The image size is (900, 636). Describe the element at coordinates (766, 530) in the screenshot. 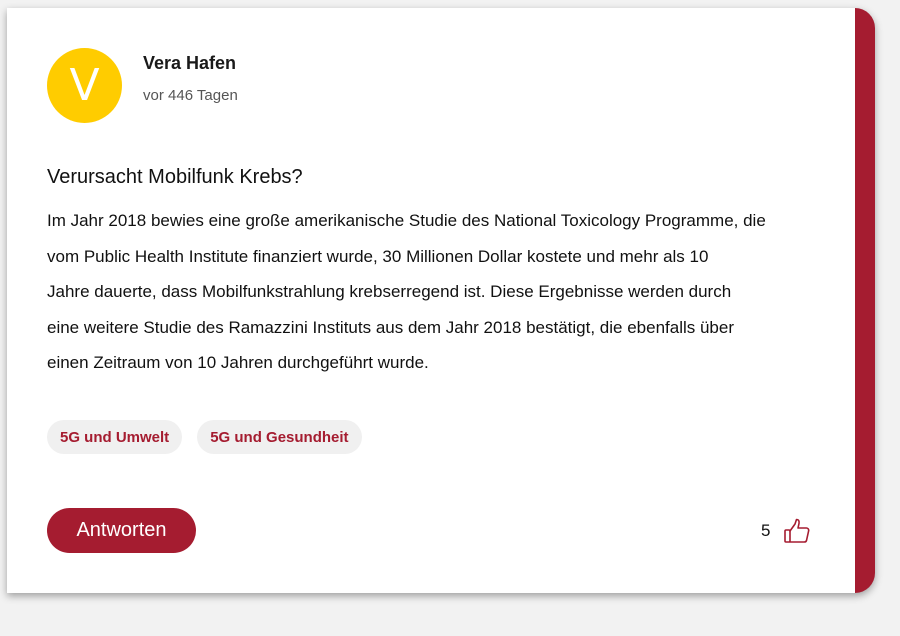

I see `like-count: 5` at that location.